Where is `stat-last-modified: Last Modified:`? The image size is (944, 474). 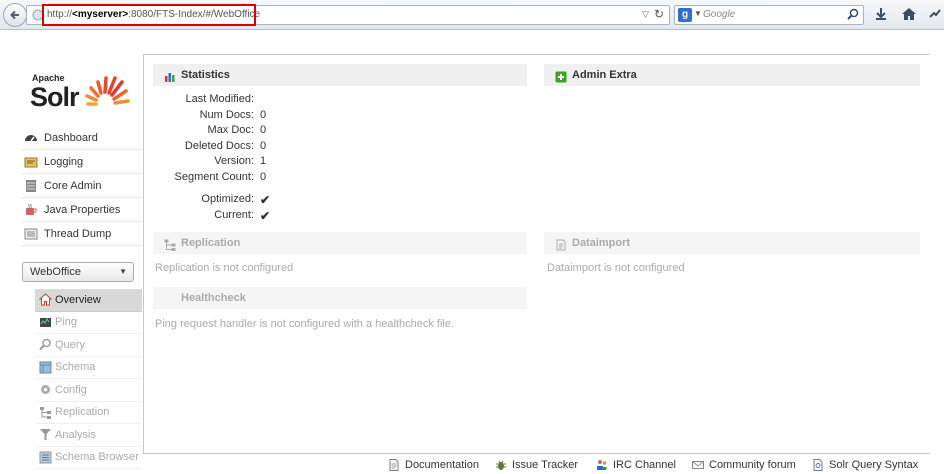
stat-last-modified: Last Modified: is located at coordinates (219, 99).